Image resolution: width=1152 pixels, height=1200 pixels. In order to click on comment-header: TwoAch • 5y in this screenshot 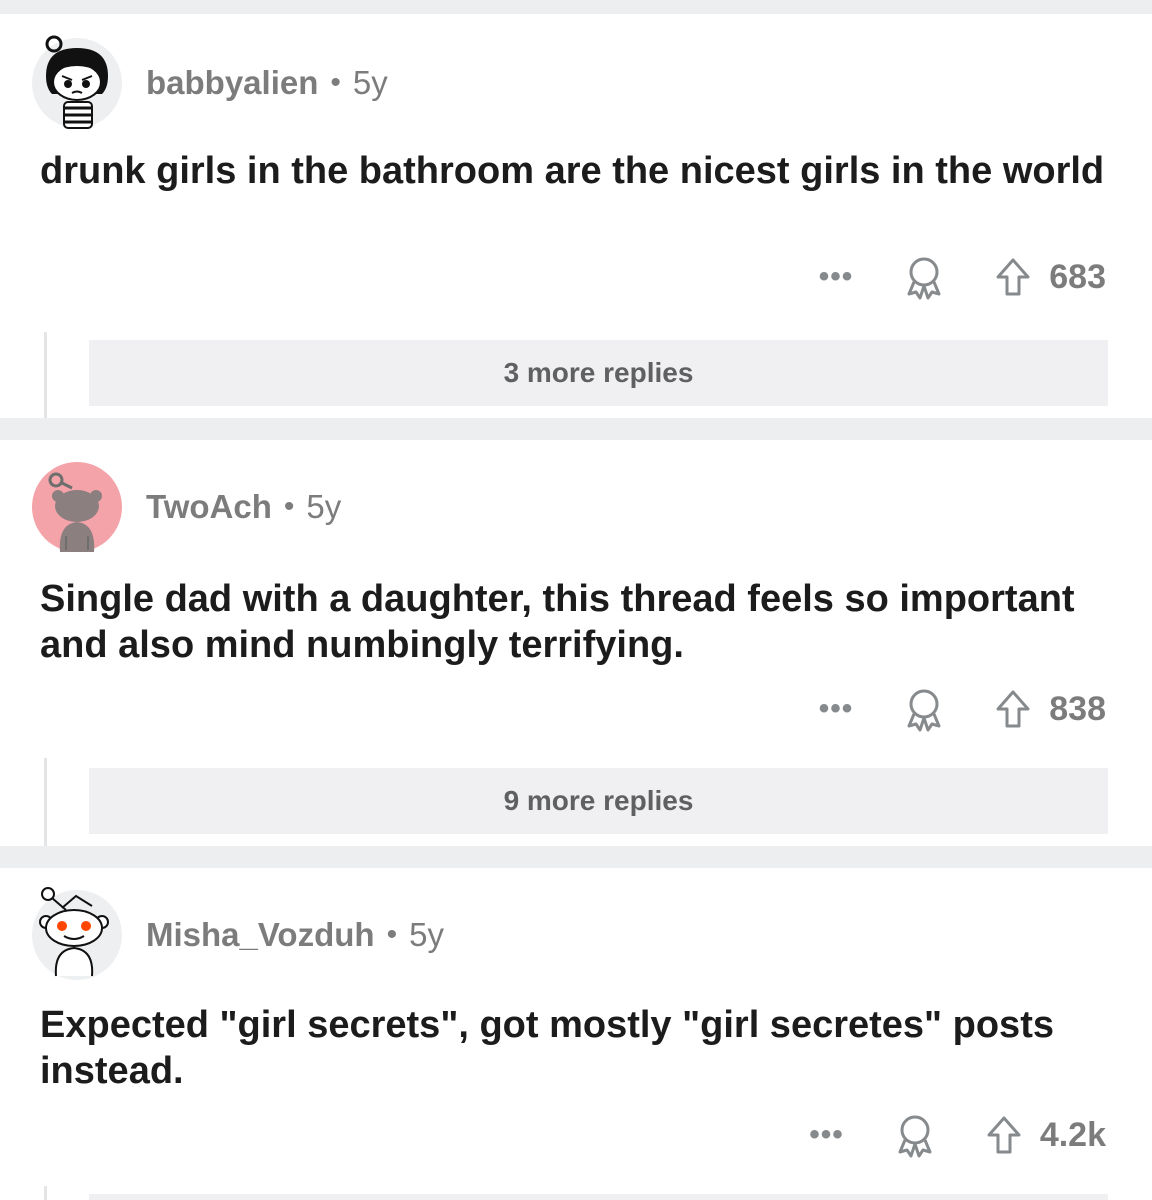, I will do `click(186, 507)`.